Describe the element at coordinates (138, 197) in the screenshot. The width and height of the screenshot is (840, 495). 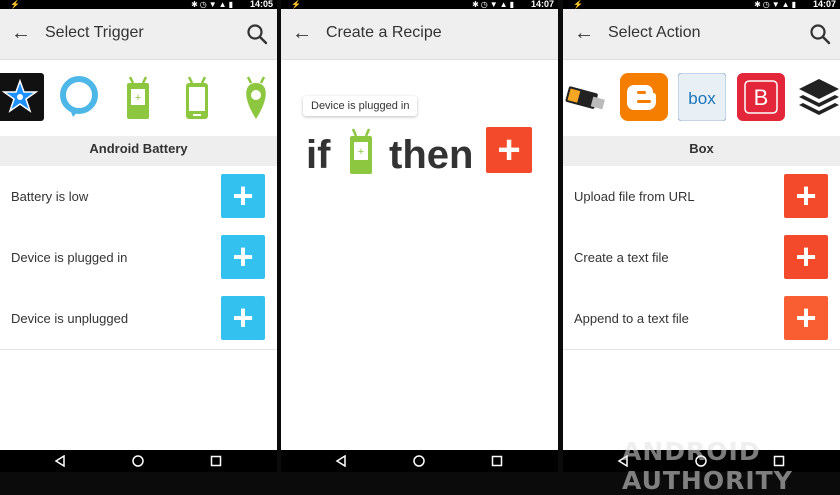
I see `list-item: Battery is low +` at that location.